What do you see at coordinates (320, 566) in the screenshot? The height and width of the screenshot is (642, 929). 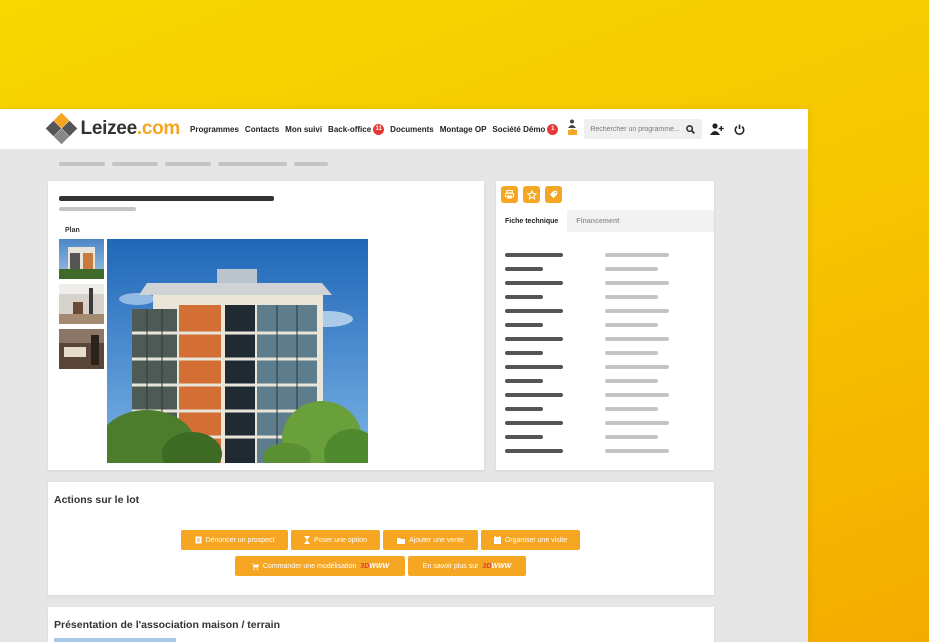 I see `order-modelisation-button: Commander une modélisation 3DWWW` at bounding box center [320, 566].